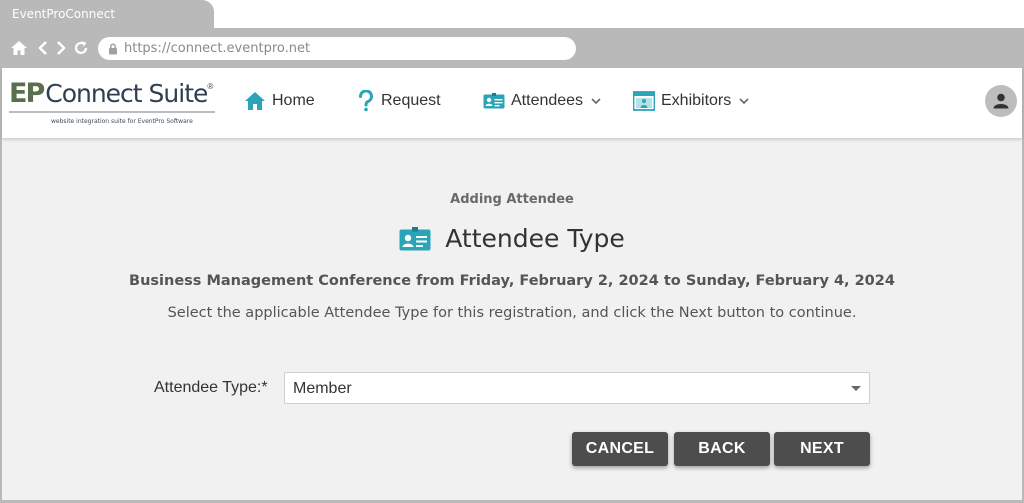 This screenshot has height=503, width=1024. I want to click on nav-home: Home, so click(279, 101).